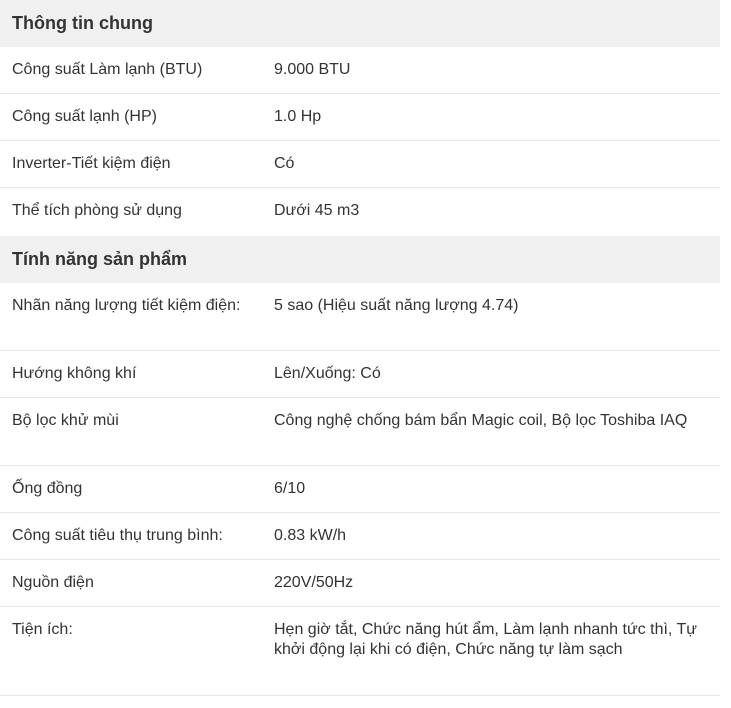 The image size is (731, 708). What do you see at coordinates (53, 582) in the screenshot?
I see `spec-label: Nguồn điện` at bounding box center [53, 582].